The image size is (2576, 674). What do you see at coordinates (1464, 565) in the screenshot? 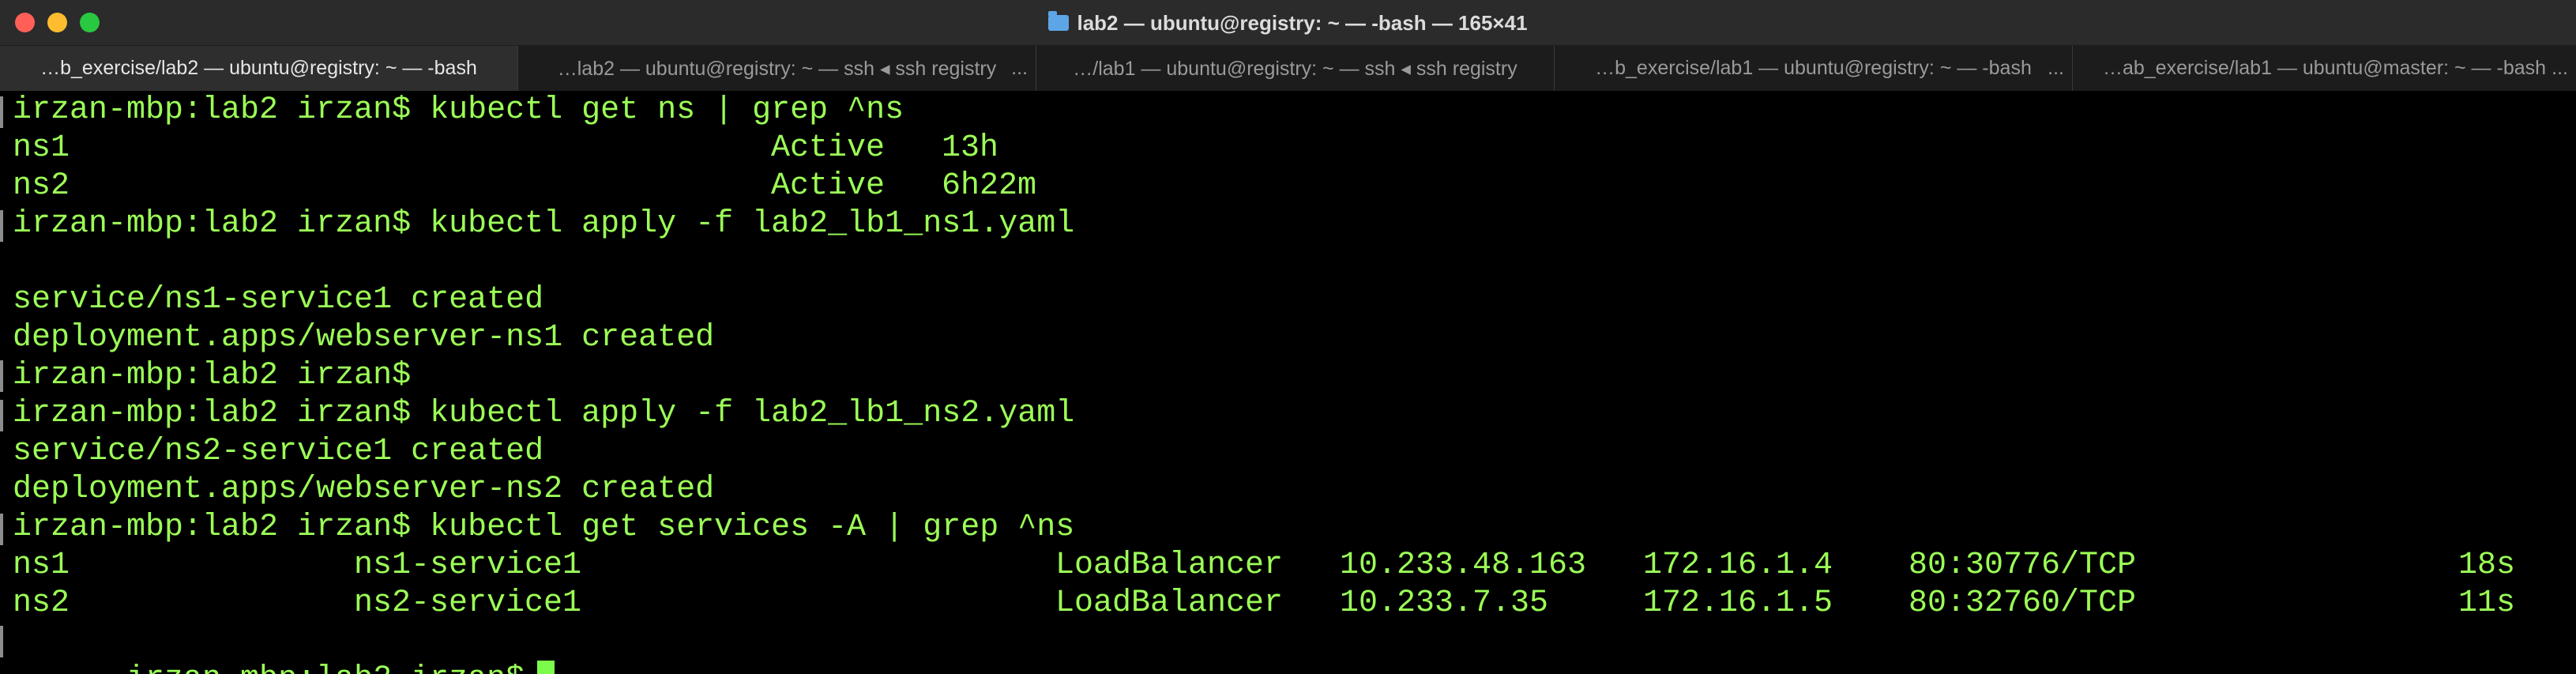
I see `svc-cluster-ip: 10.233.48.163` at bounding box center [1464, 565].